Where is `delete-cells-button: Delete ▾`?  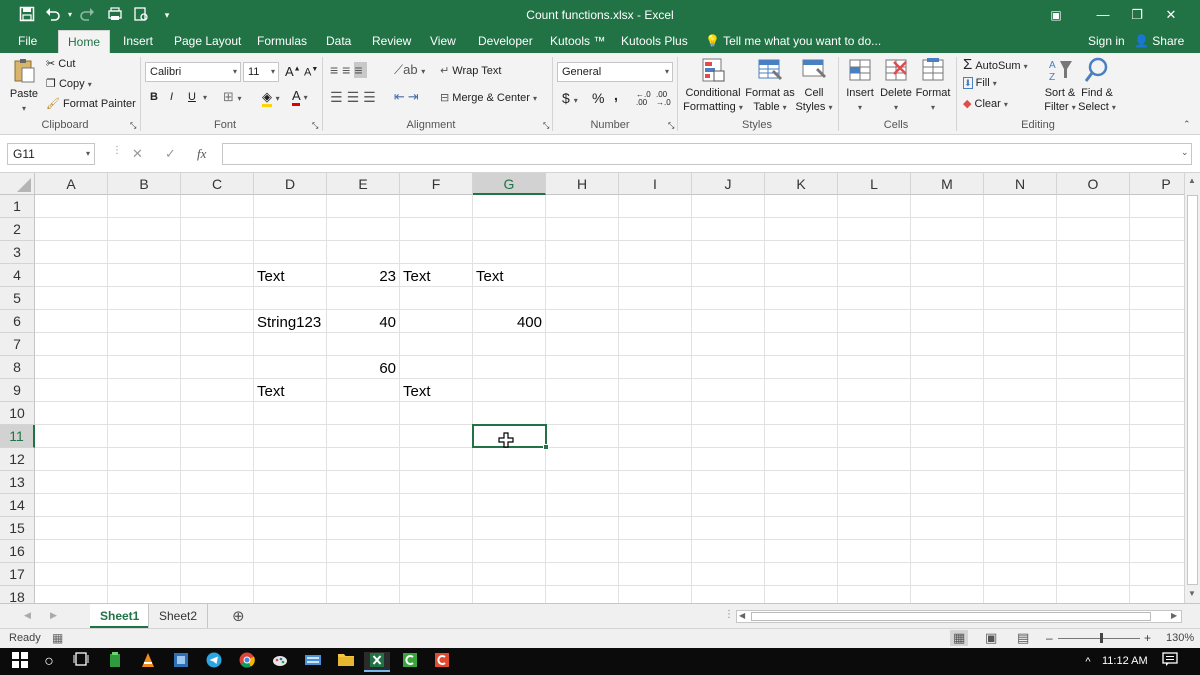 delete-cells-button: Delete ▾ is located at coordinates (896, 85).